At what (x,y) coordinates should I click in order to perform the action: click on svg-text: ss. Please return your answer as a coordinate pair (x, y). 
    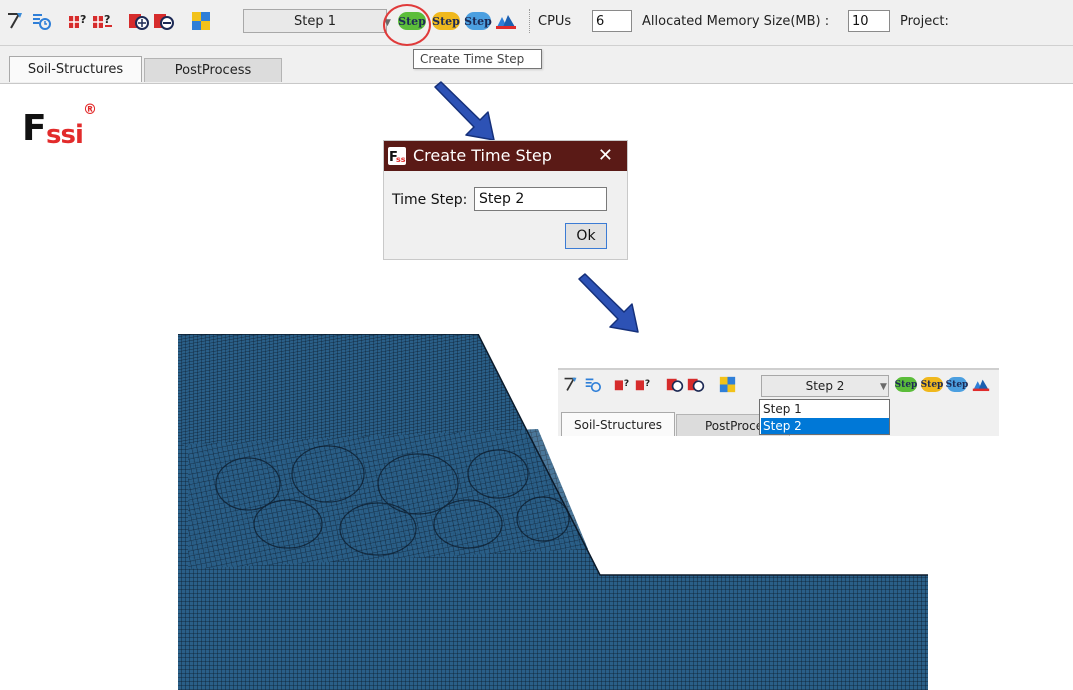
    Looking at the image, I should click on (401, 159).